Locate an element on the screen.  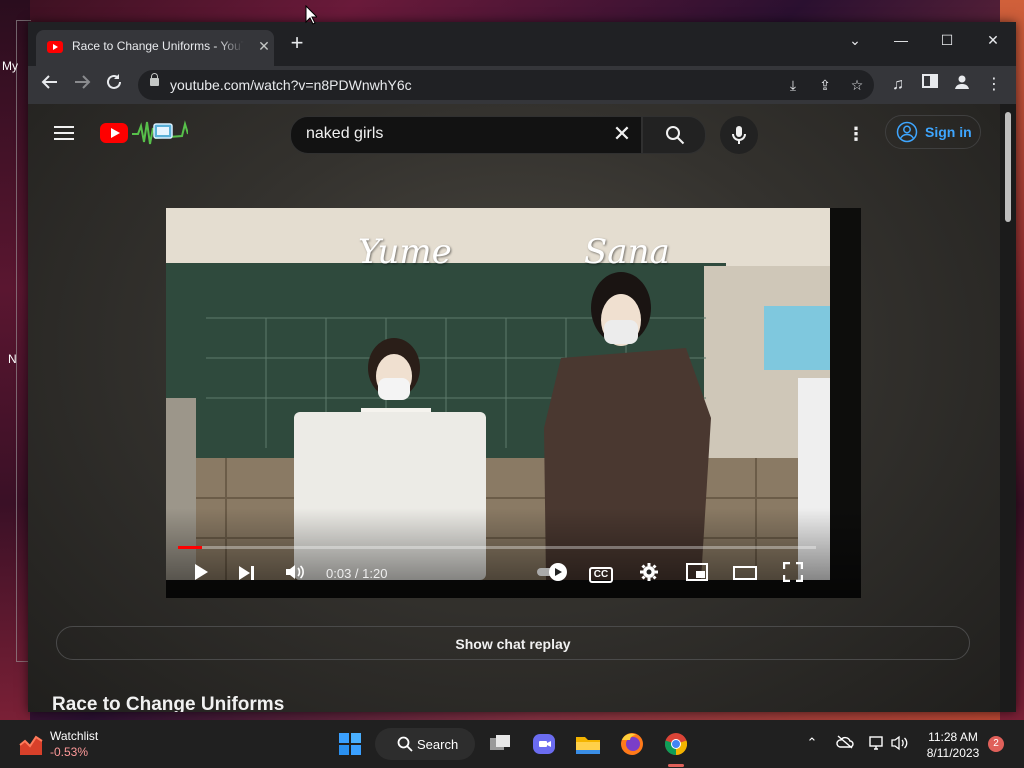
settings-button is located at coordinates (649, 575).